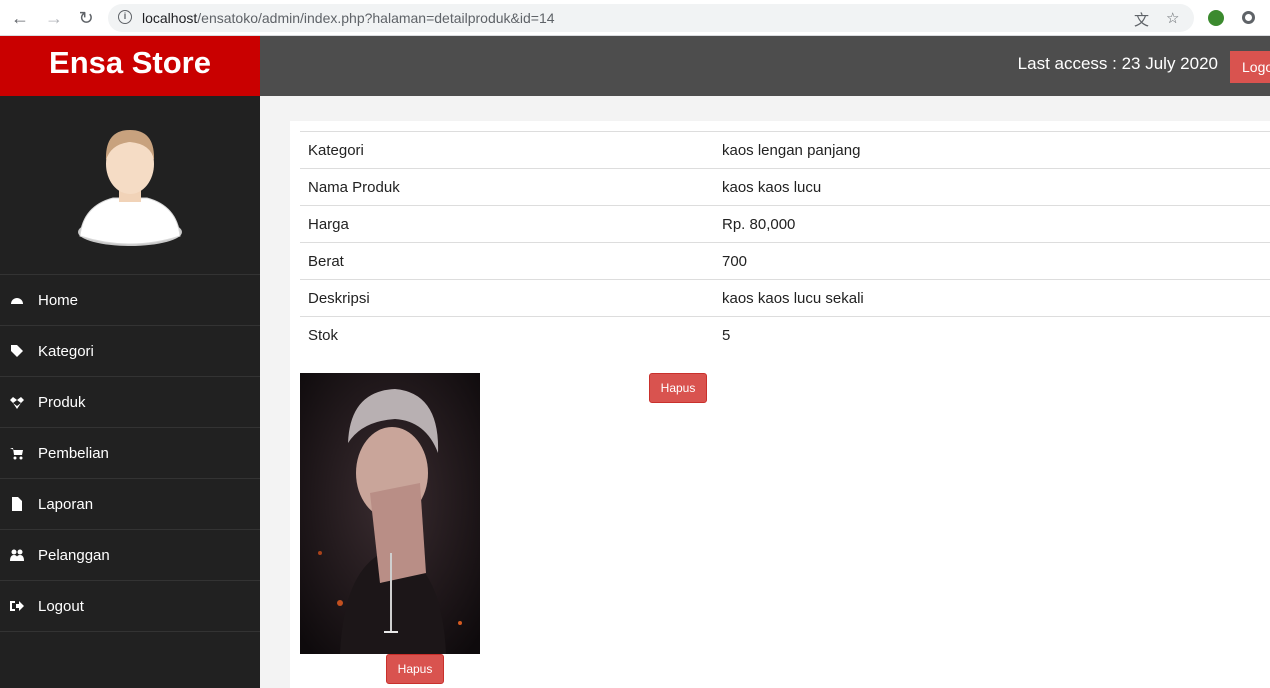  Describe the element at coordinates (130, 66) in the screenshot. I see `brand-logo: Ensa Store` at that location.